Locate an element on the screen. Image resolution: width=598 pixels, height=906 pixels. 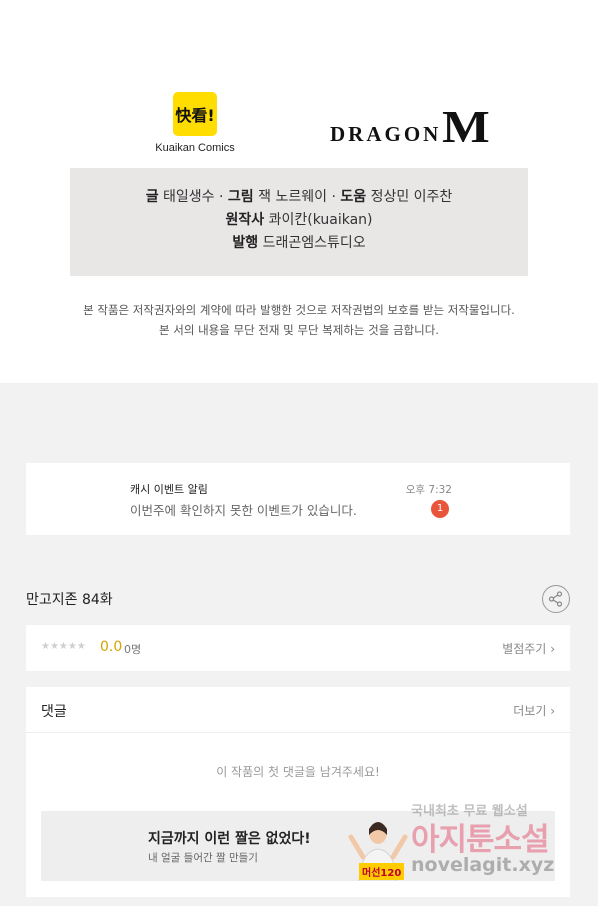
rate-button: 별점주기 › is located at coordinates (528, 648).